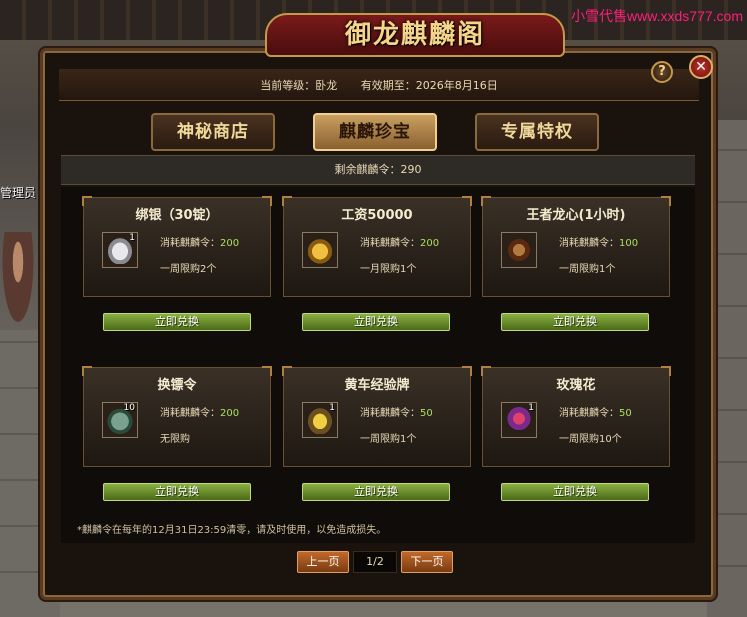 The image size is (747, 617). I want to click on item-name: 工资50000, so click(377, 215).